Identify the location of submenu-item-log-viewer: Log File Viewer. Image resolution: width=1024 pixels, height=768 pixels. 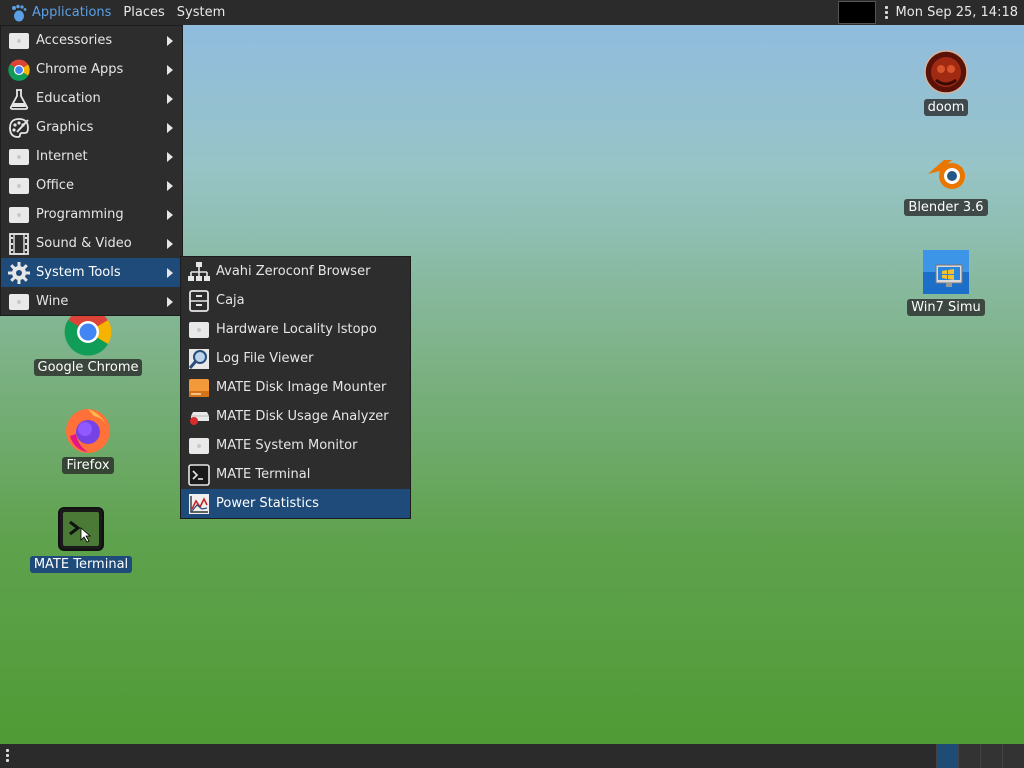
(295, 358).